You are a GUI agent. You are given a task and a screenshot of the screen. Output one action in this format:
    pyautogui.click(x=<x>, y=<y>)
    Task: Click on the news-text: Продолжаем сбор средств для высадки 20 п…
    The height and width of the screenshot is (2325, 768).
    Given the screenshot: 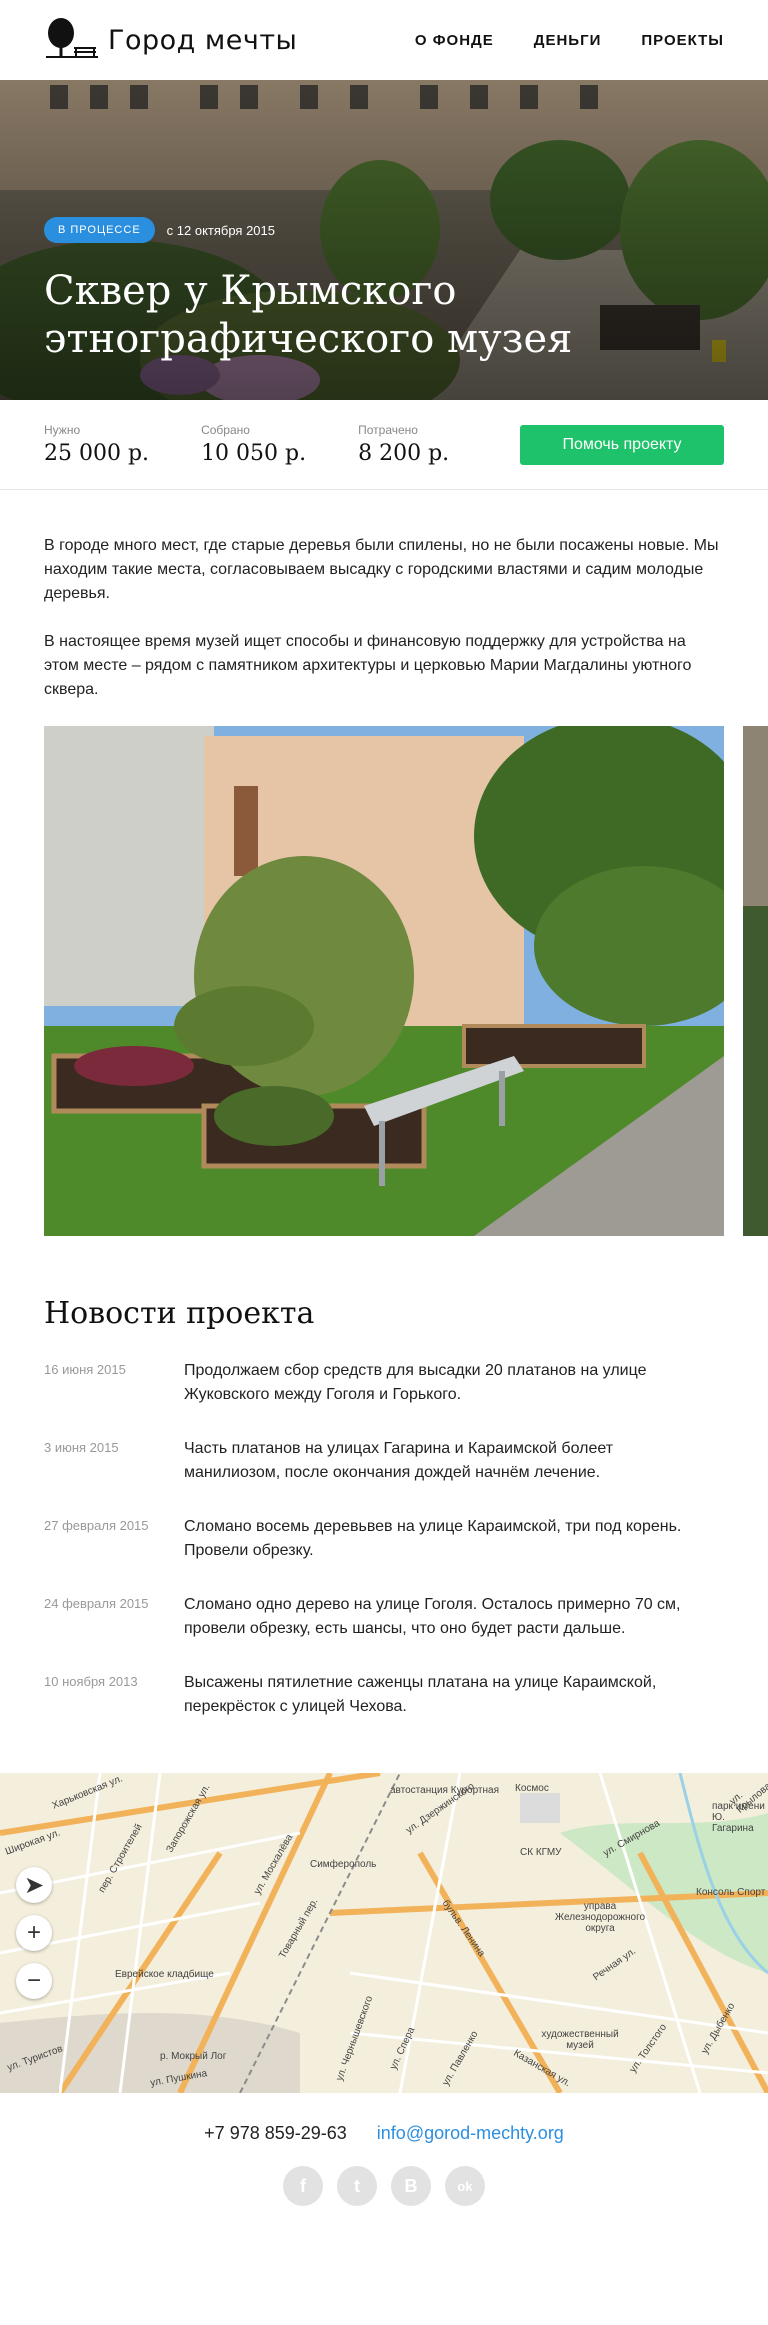 What is the action you would take?
    pyautogui.click(x=415, y=1382)
    